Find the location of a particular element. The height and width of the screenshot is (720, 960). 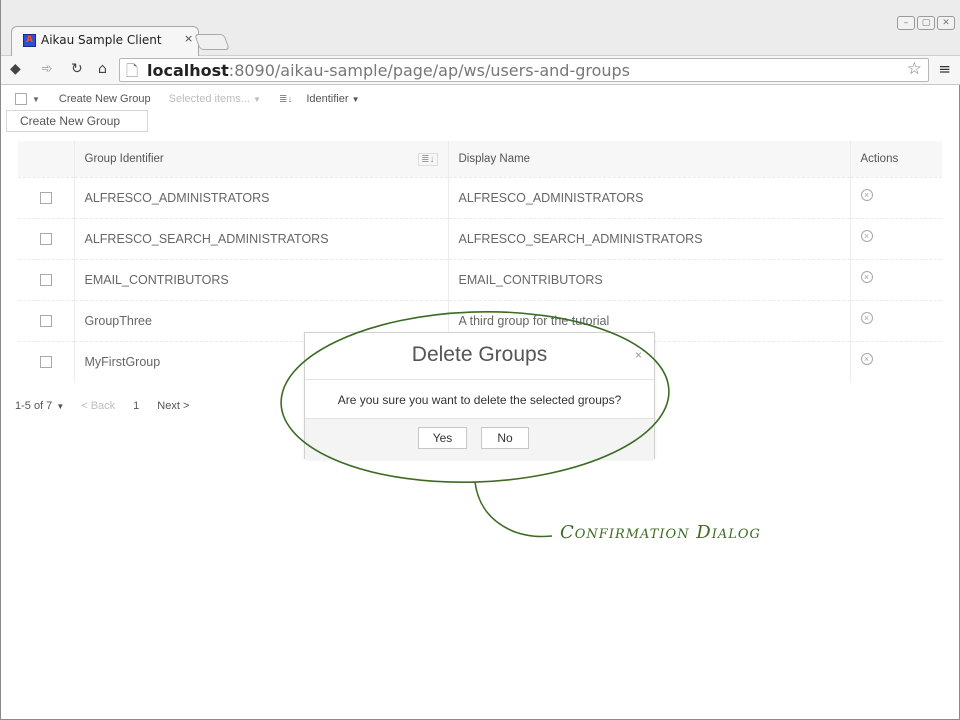

menu-icon: ≡ is located at coordinates (944, 69).